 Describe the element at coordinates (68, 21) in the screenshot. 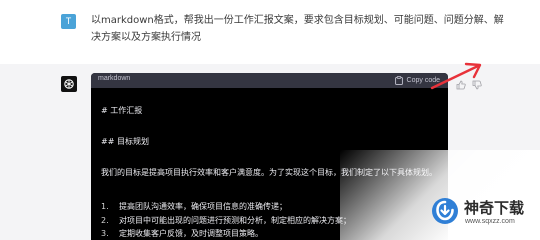

I see `user-avatar: T` at that location.